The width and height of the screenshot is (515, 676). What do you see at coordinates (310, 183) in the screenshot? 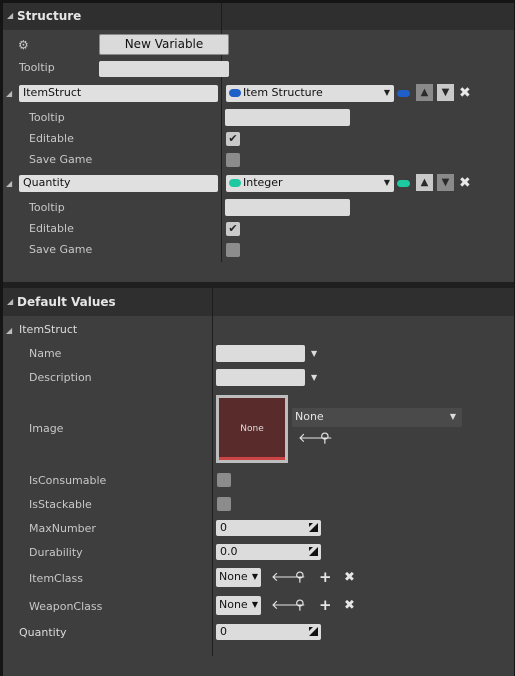
I see `variable-type-dropdown: Integer ▼` at bounding box center [310, 183].